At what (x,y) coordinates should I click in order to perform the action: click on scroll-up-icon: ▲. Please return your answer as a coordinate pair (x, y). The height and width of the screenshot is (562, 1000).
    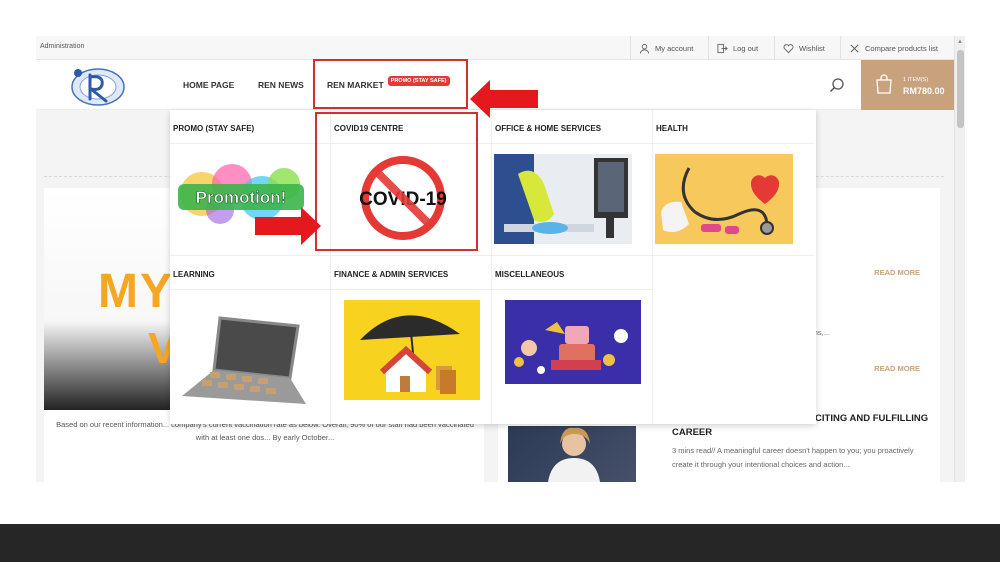
    Looking at the image, I should click on (960, 42).